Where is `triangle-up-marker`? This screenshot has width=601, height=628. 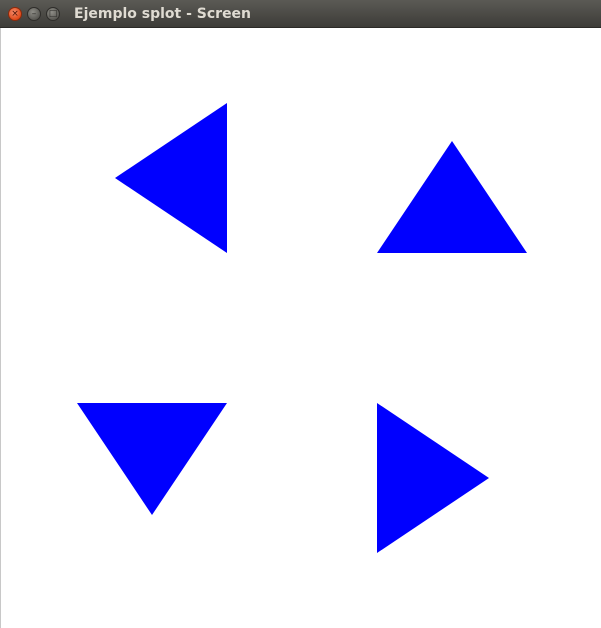
triangle-up-marker is located at coordinates (452, 197).